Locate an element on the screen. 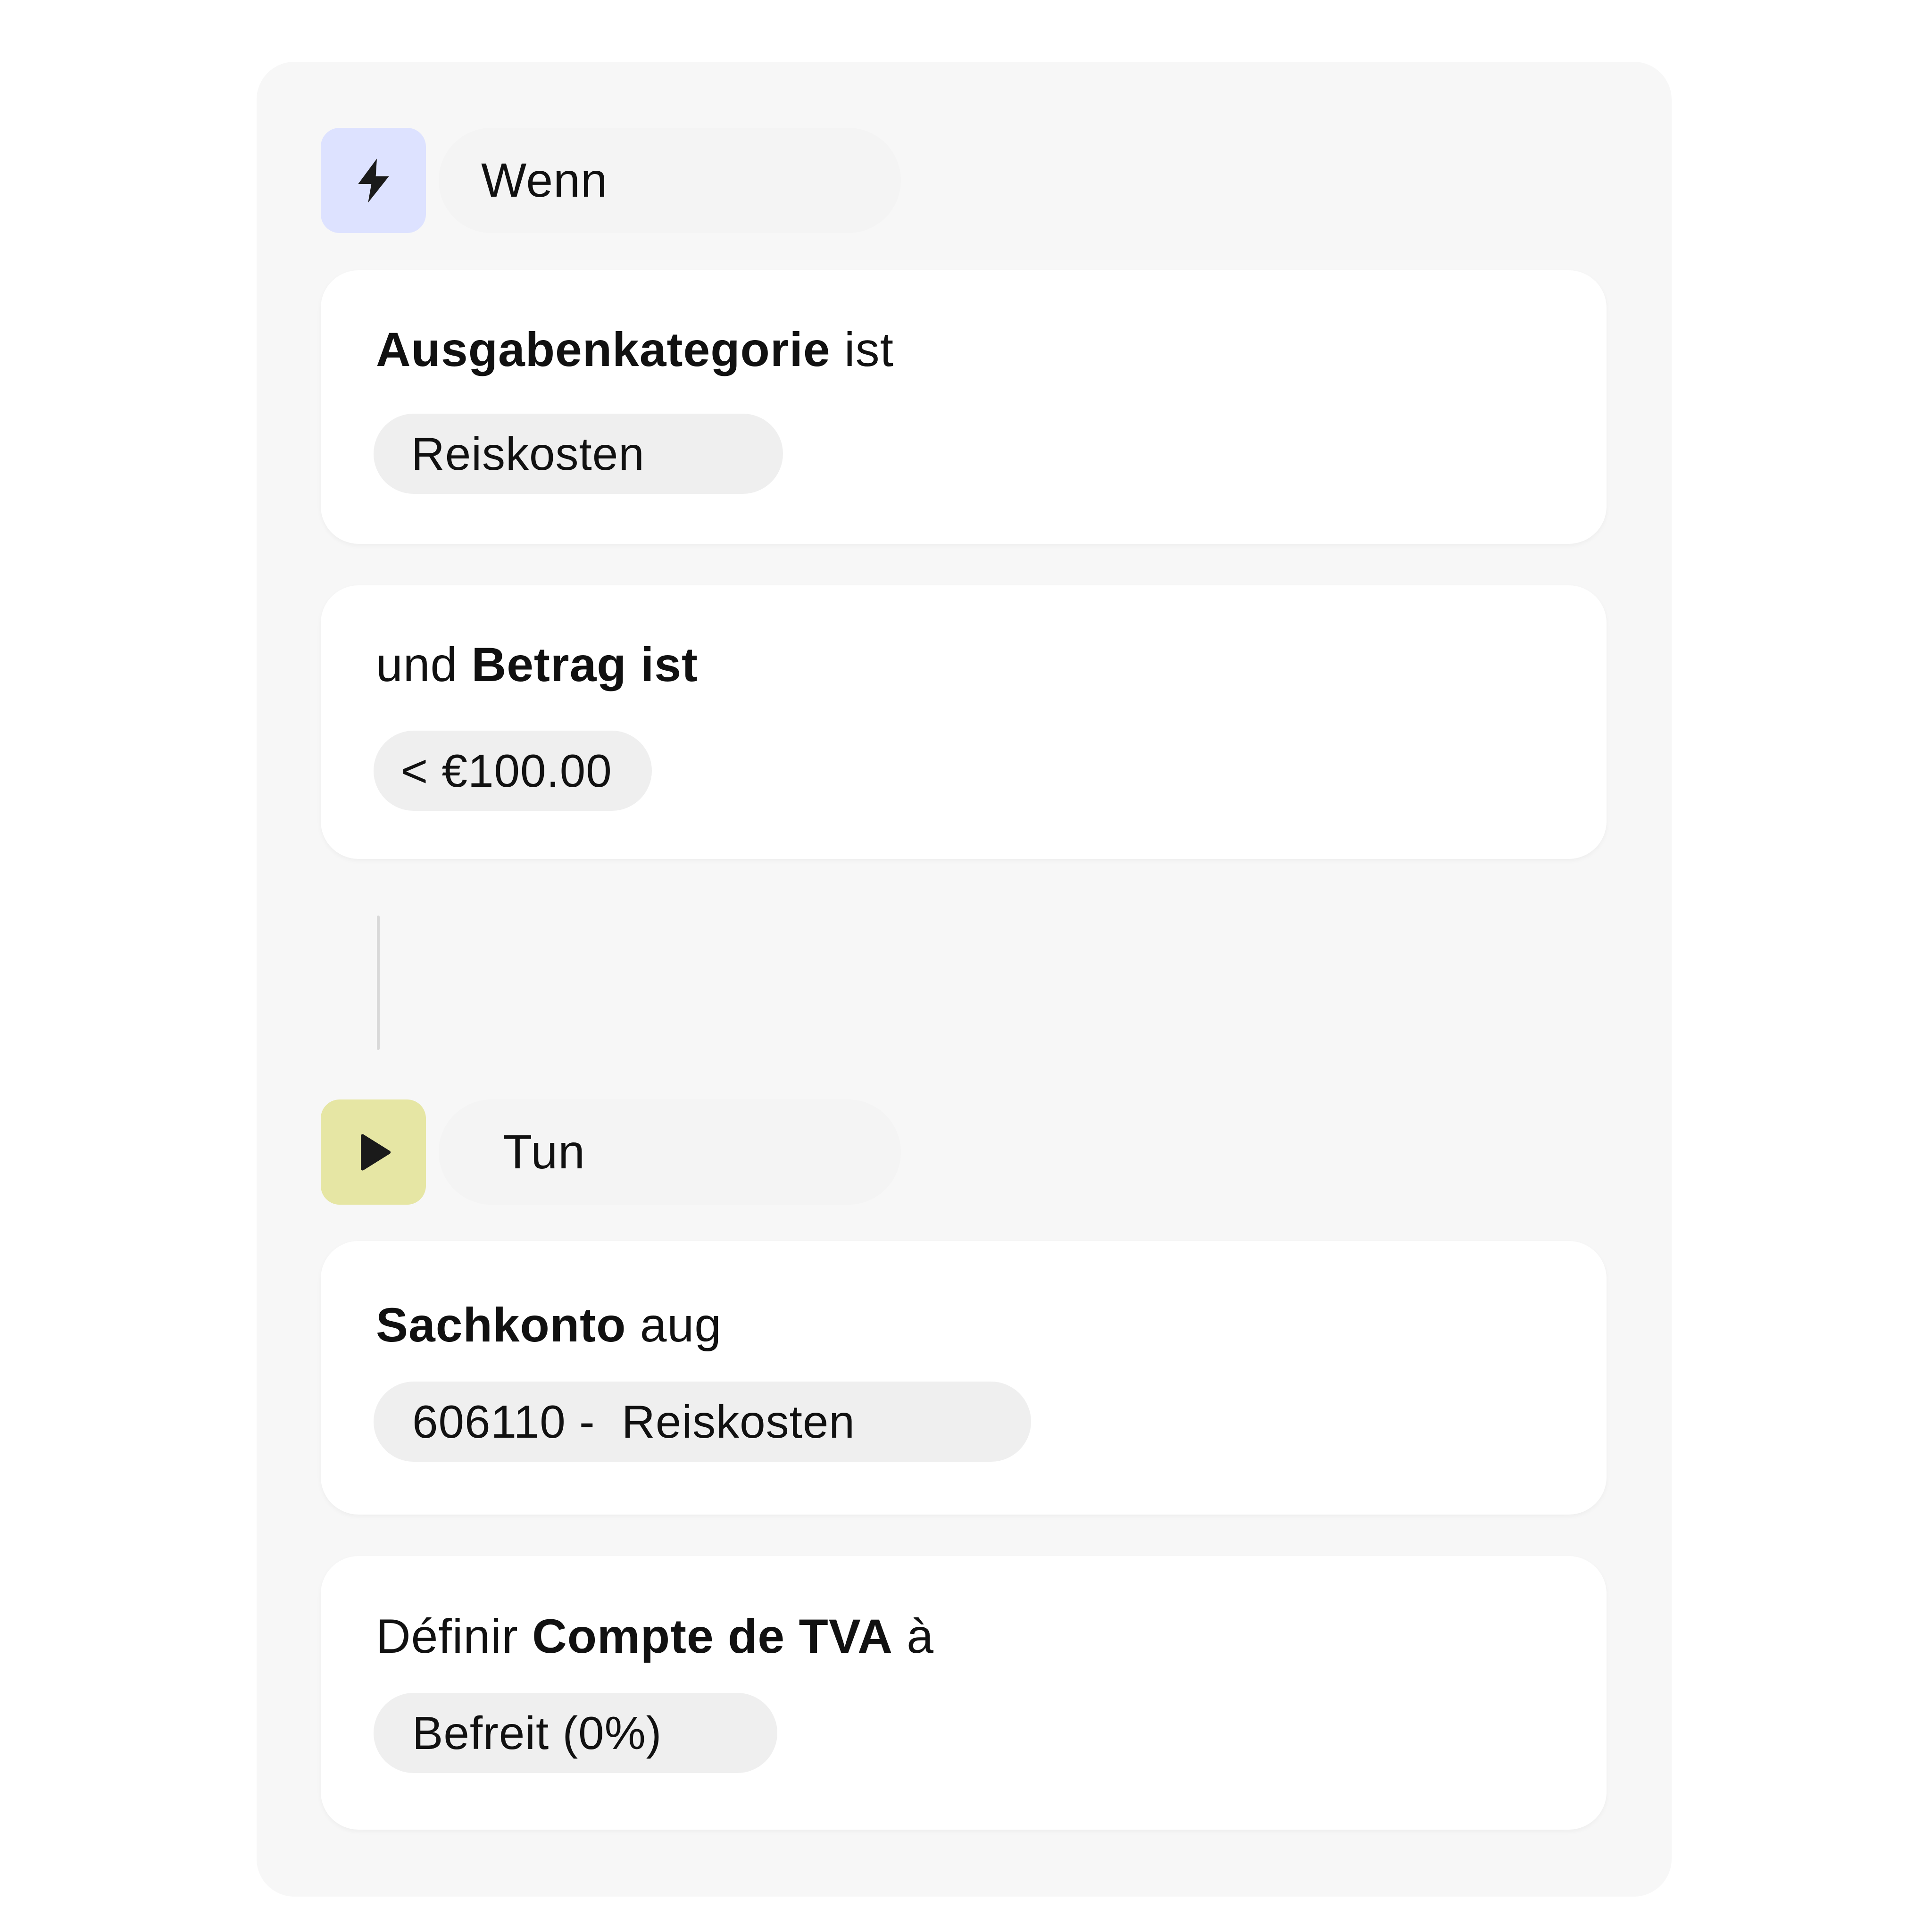 The width and height of the screenshot is (1932, 1932). lightning-icon is located at coordinates (374, 180).